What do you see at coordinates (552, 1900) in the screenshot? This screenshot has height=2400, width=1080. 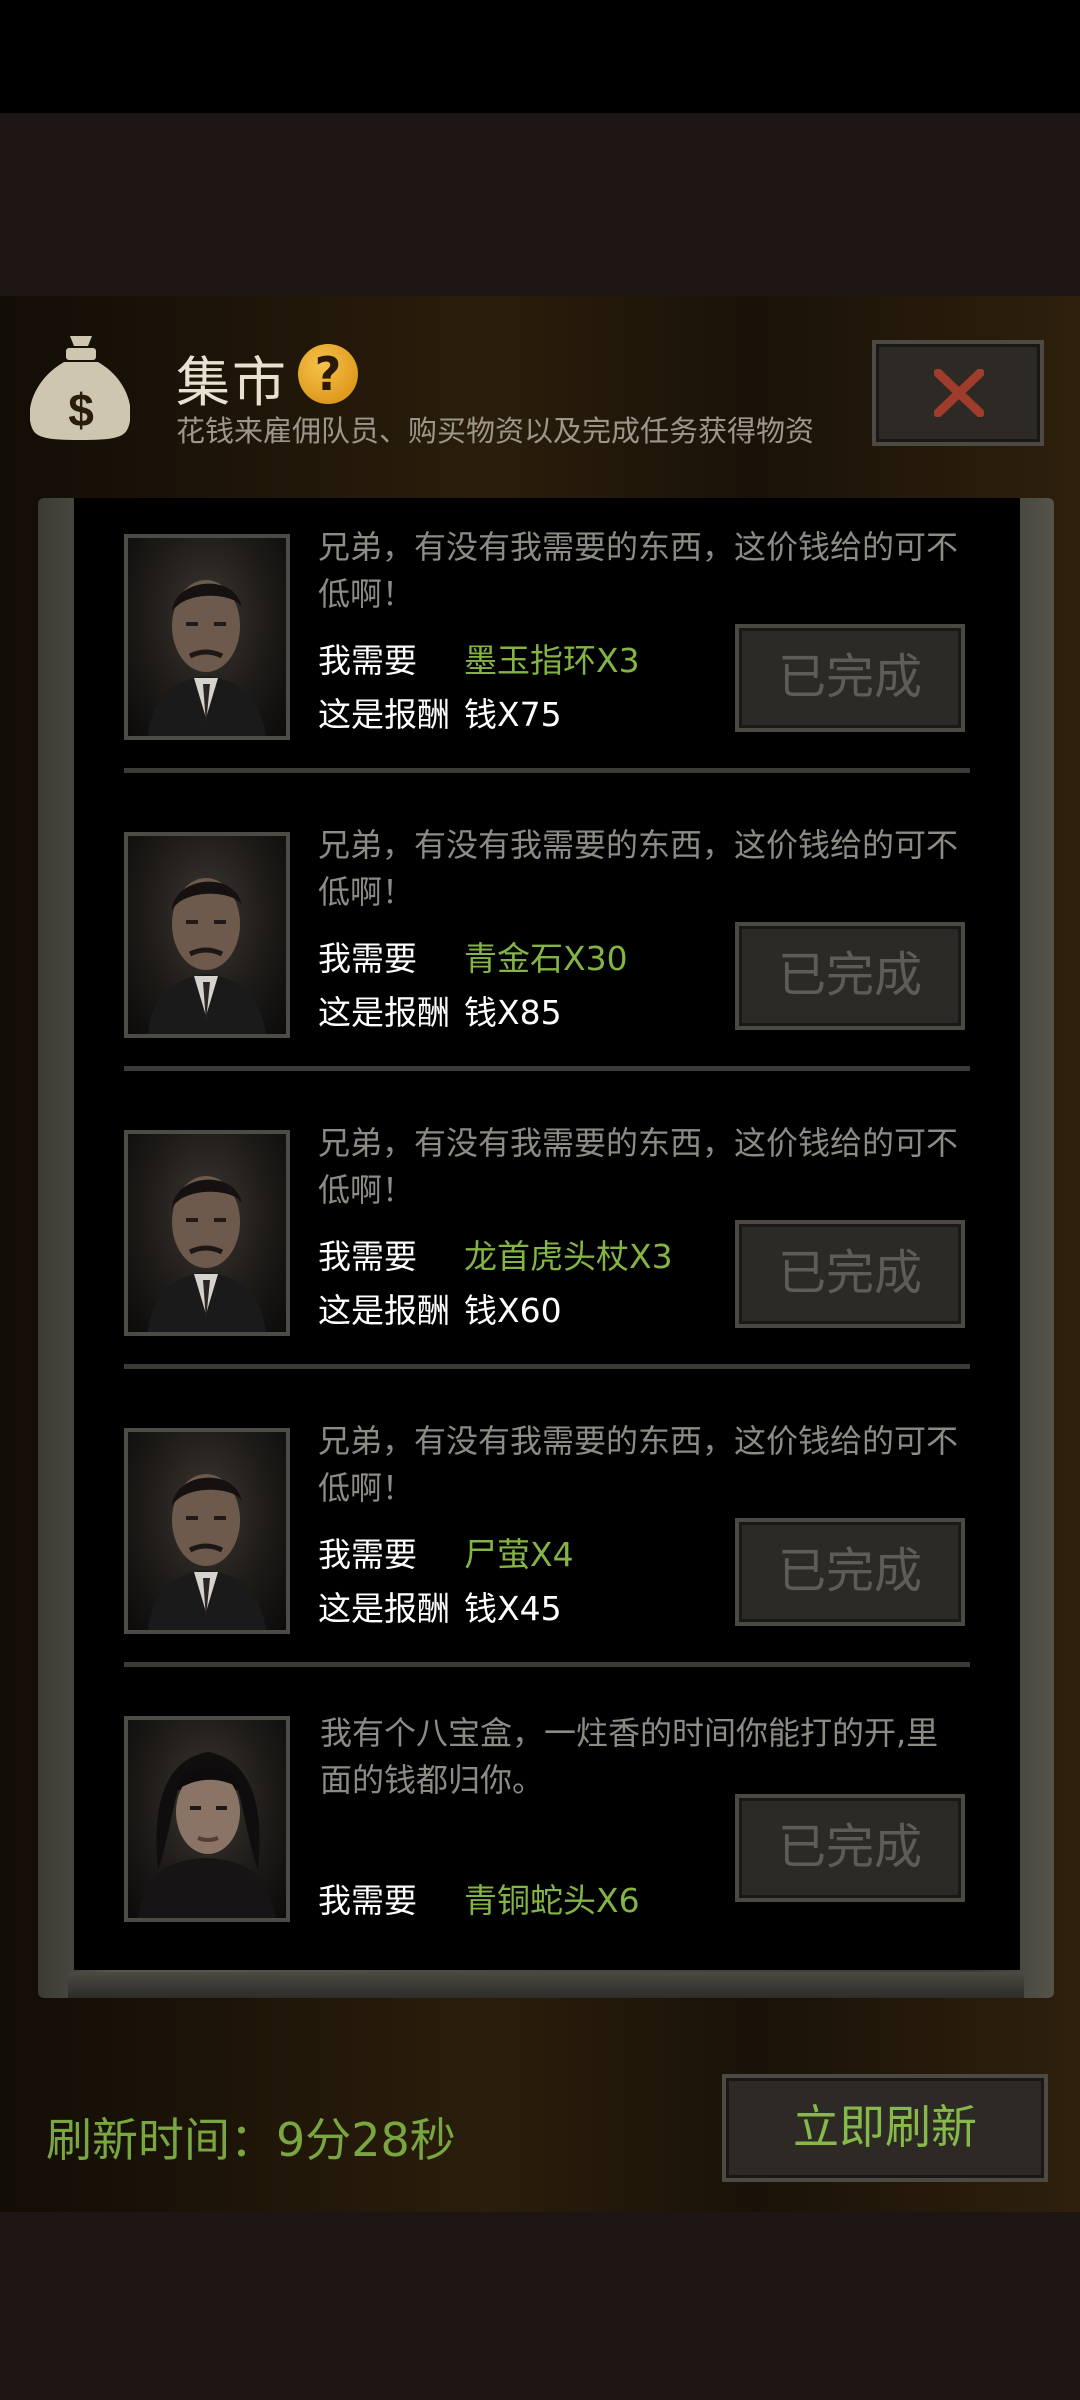 I see `need-item: 青铜蛇头X6` at bounding box center [552, 1900].